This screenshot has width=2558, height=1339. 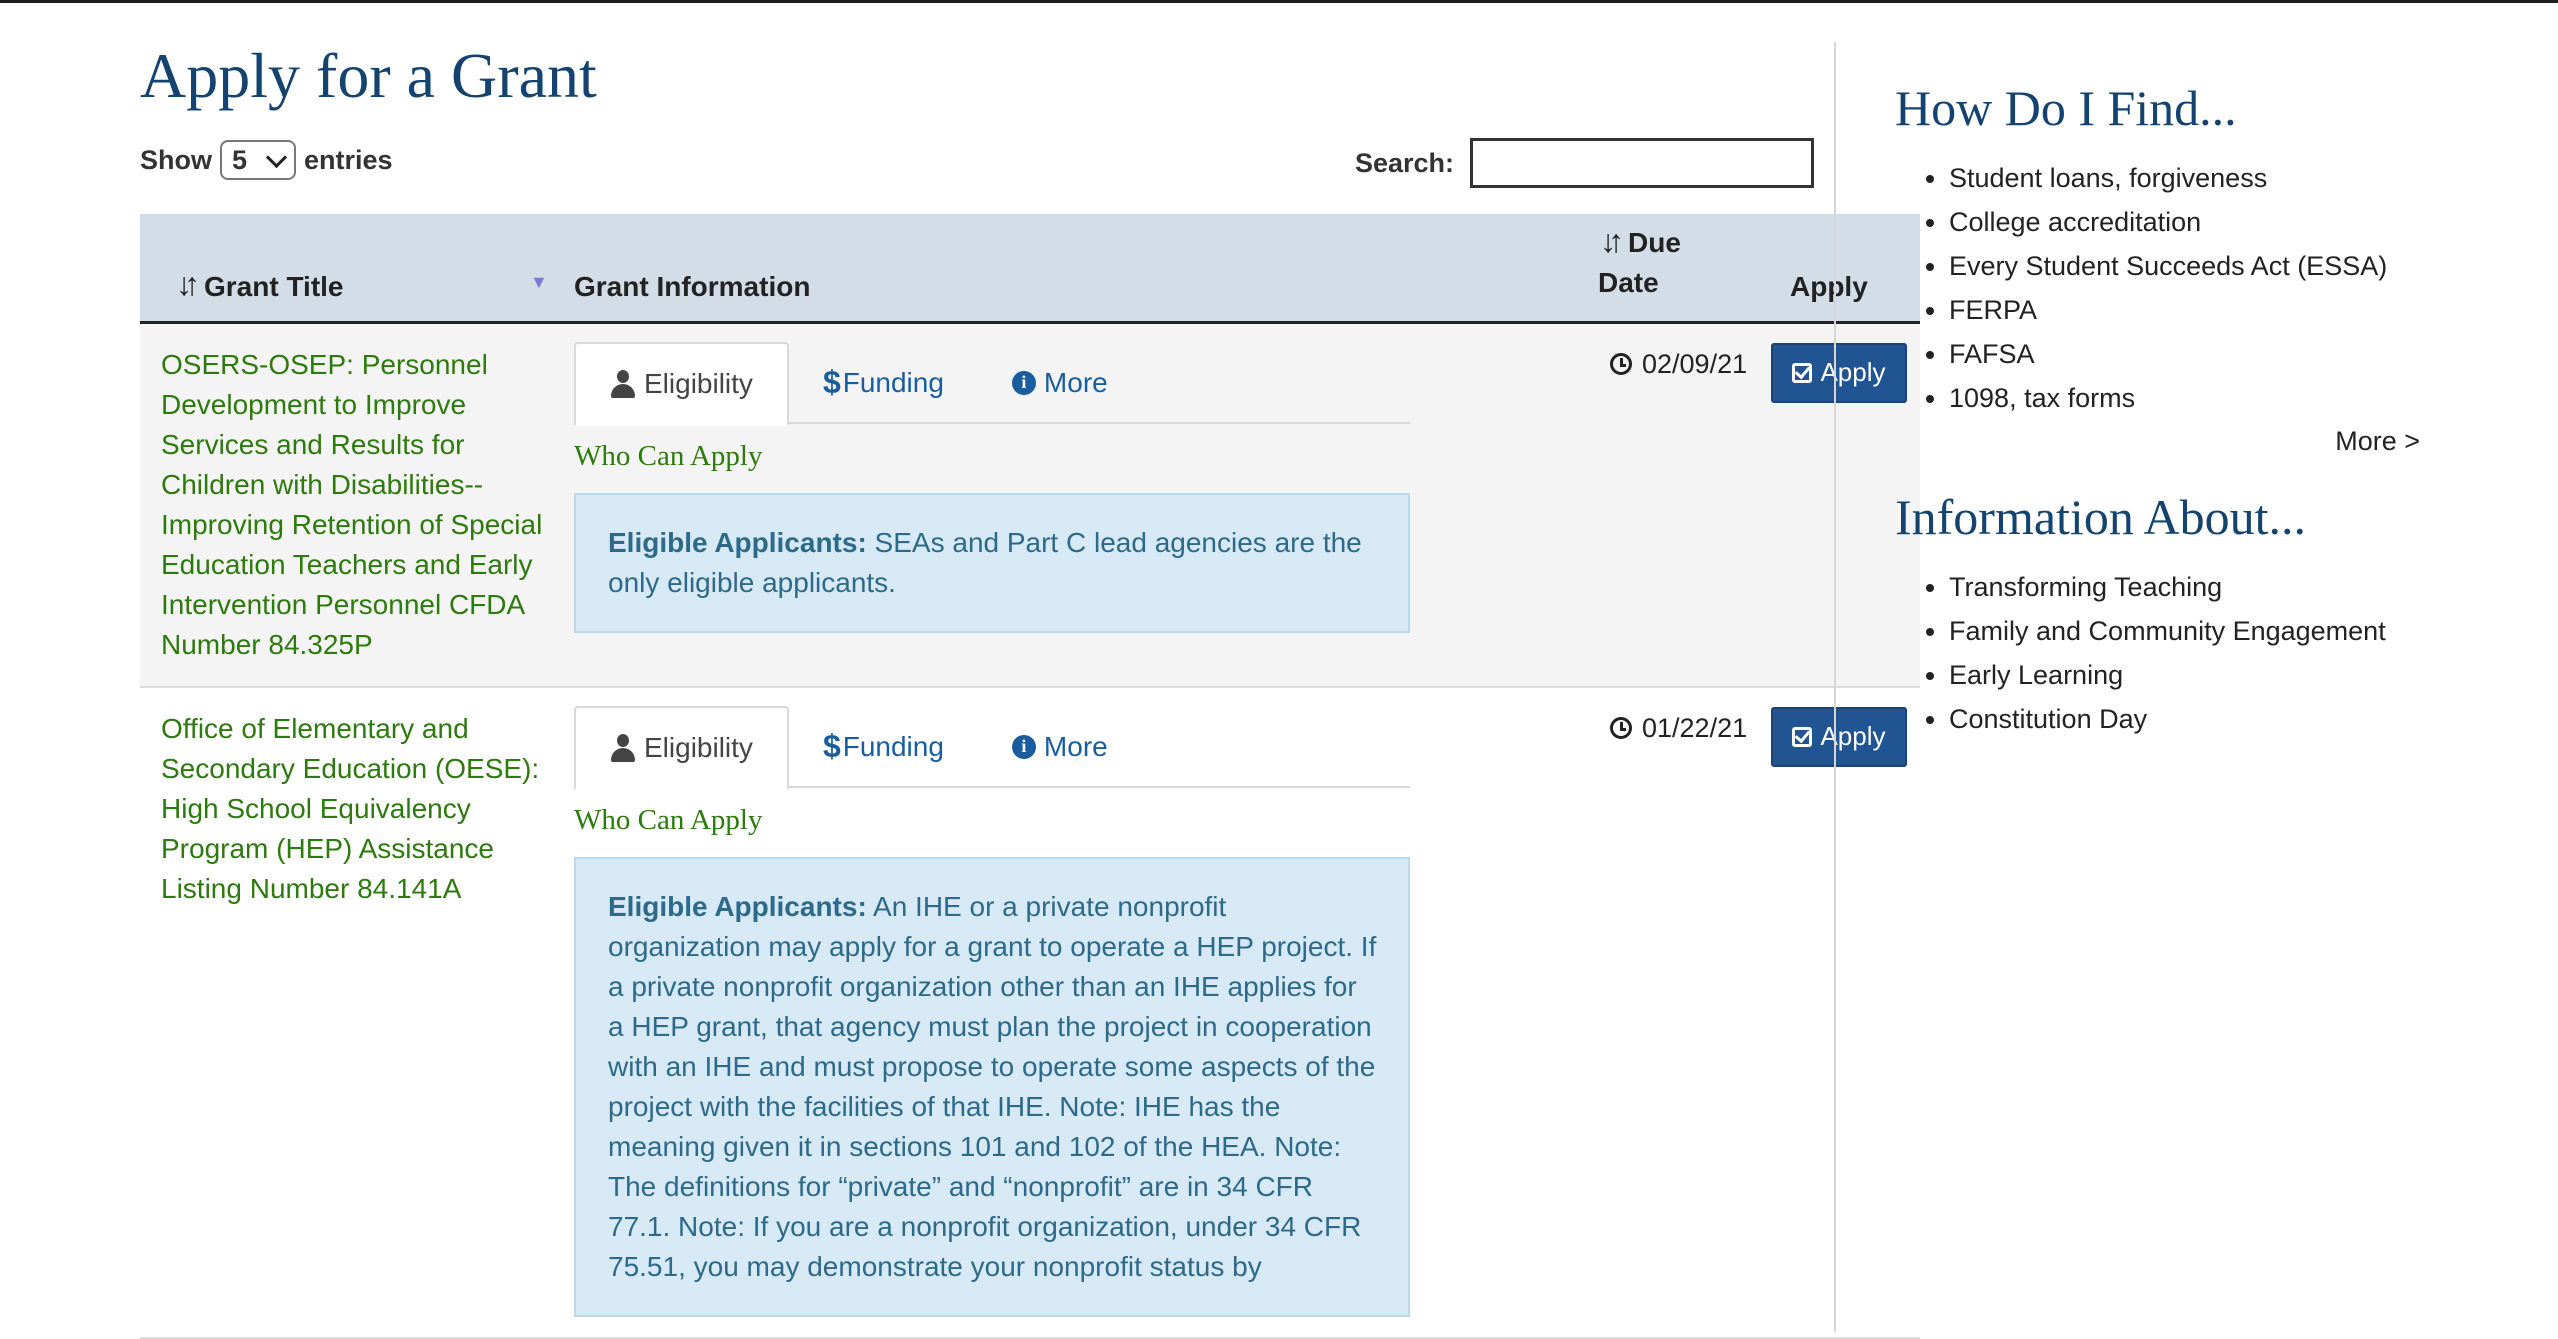 What do you see at coordinates (350, 269) in the screenshot?
I see `column-header-grant-title: ↓↑ Grant Title ▼` at bounding box center [350, 269].